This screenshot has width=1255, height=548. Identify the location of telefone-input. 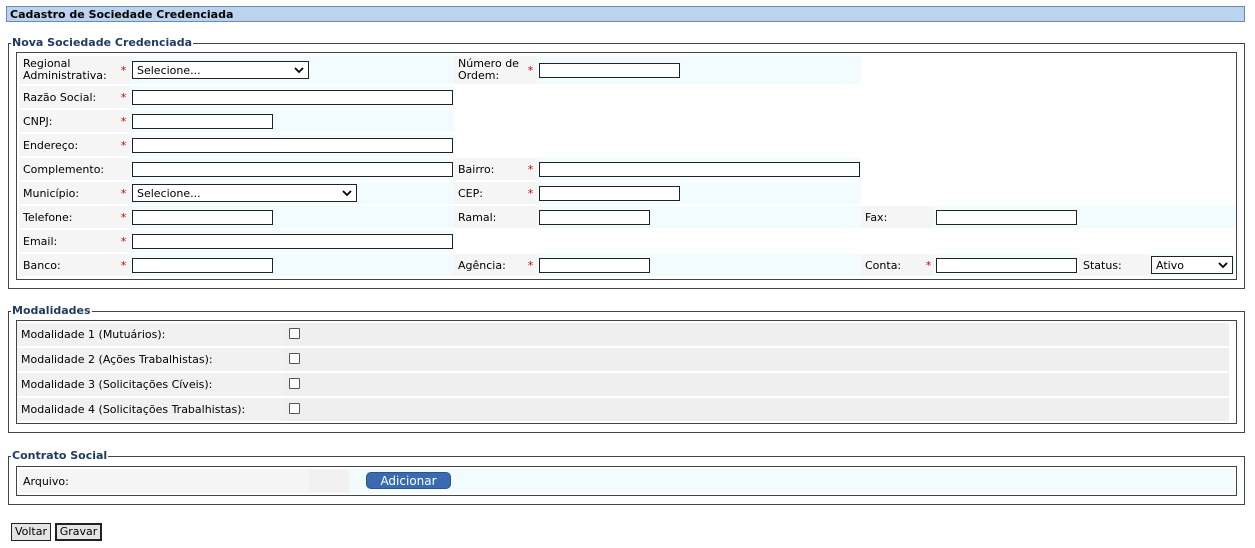
(202, 217).